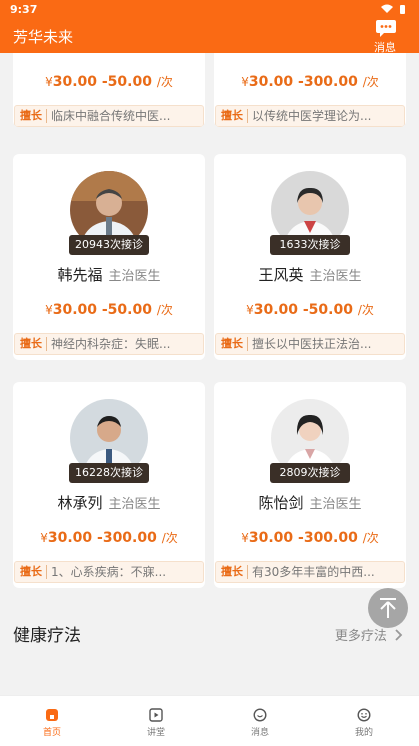 This screenshot has height=746, width=419. Describe the element at coordinates (310, 473) in the screenshot. I see `consult-count-badge: 2809次接诊` at that location.